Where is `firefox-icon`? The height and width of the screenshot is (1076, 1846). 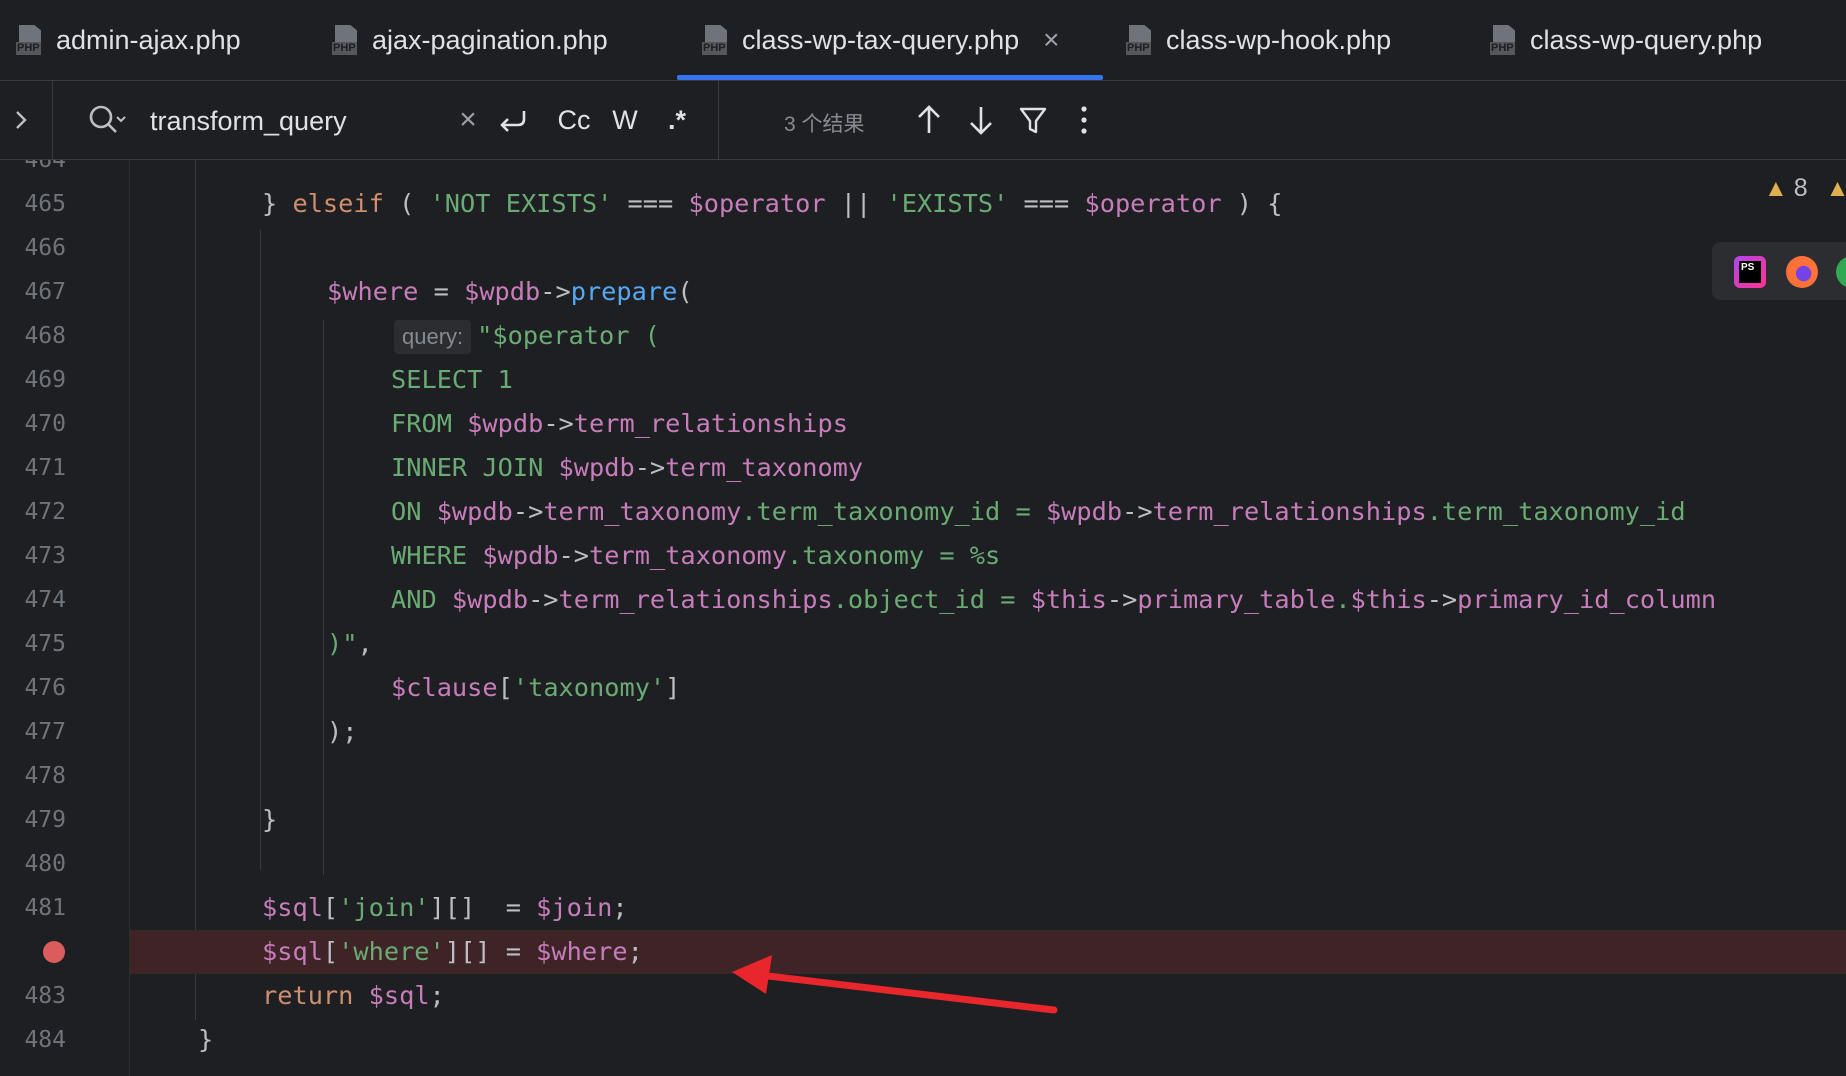
firefox-icon is located at coordinates (1802, 272).